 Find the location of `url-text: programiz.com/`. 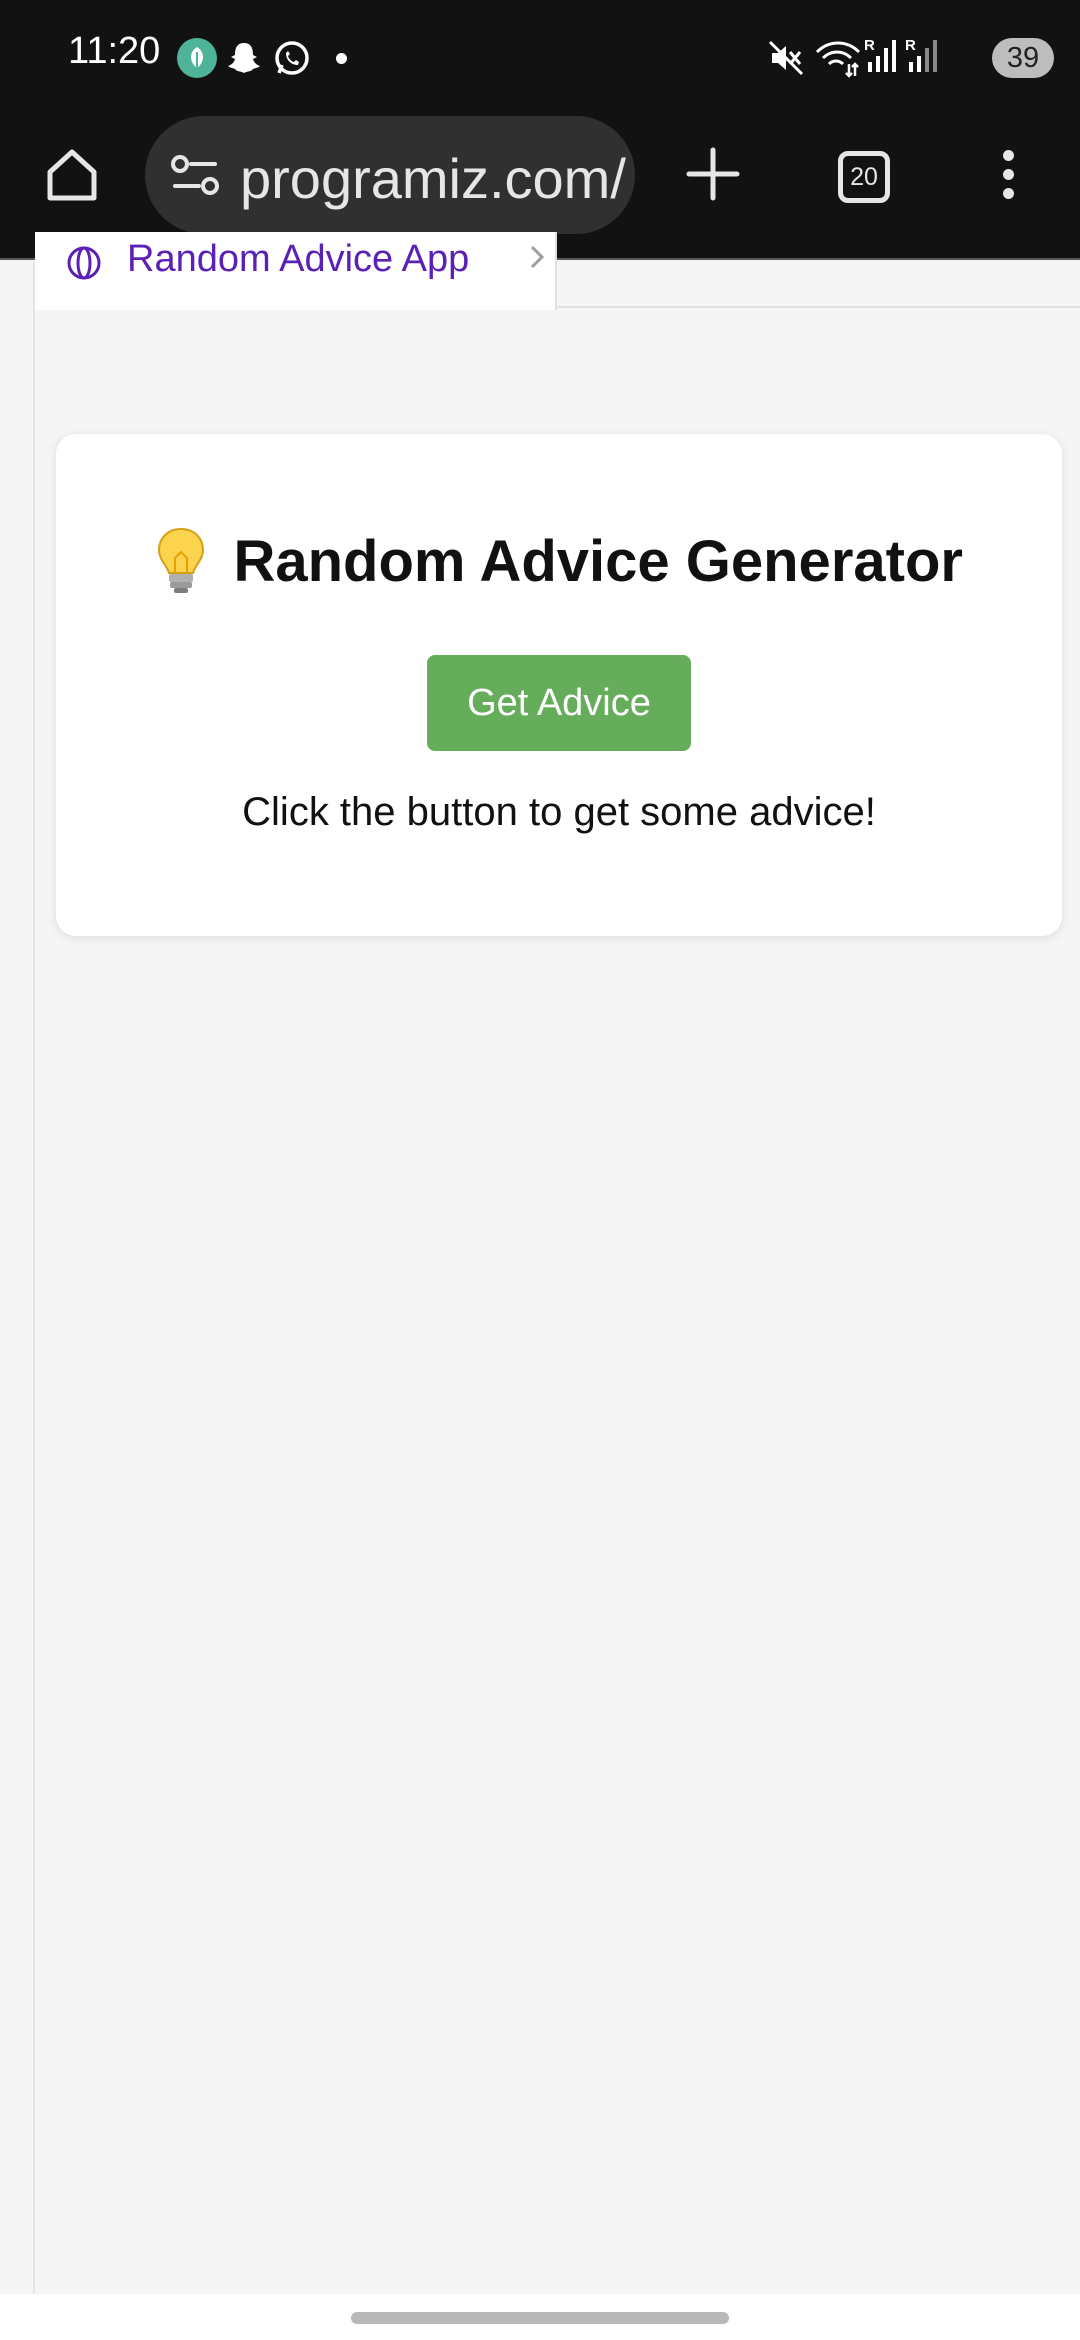

url-text: programiz.com/ is located at coordinates (433, 178).